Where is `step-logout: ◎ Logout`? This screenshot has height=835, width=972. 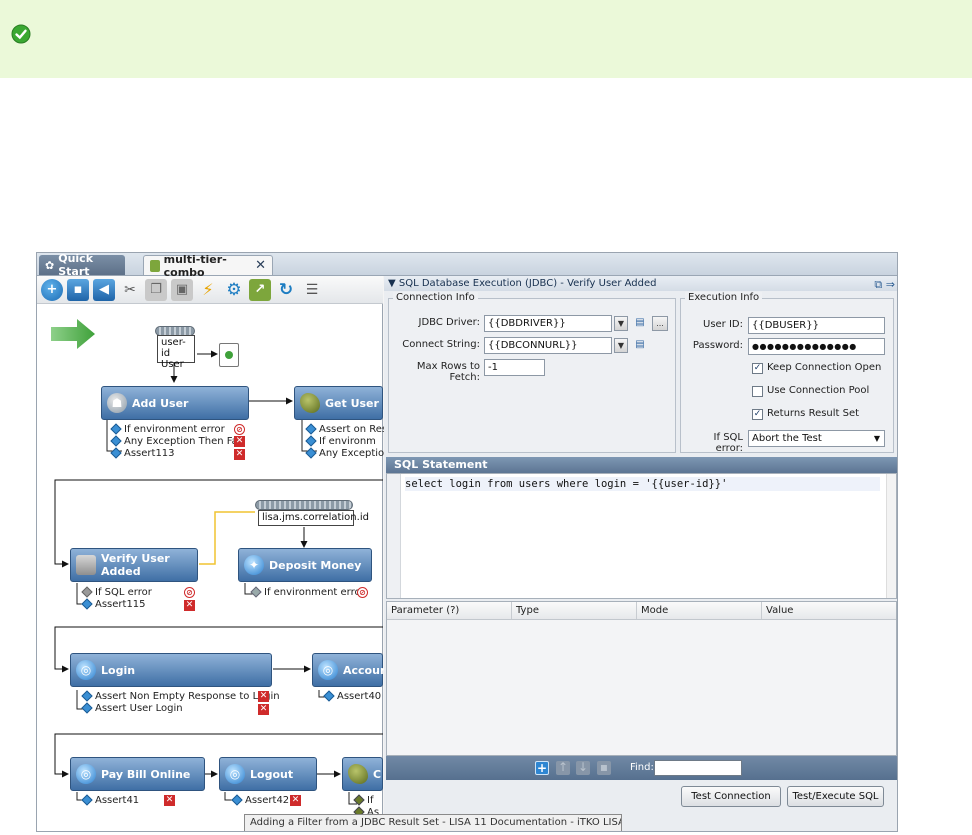
step-logout: ◎ Logout is located at coordinates (268, 774).